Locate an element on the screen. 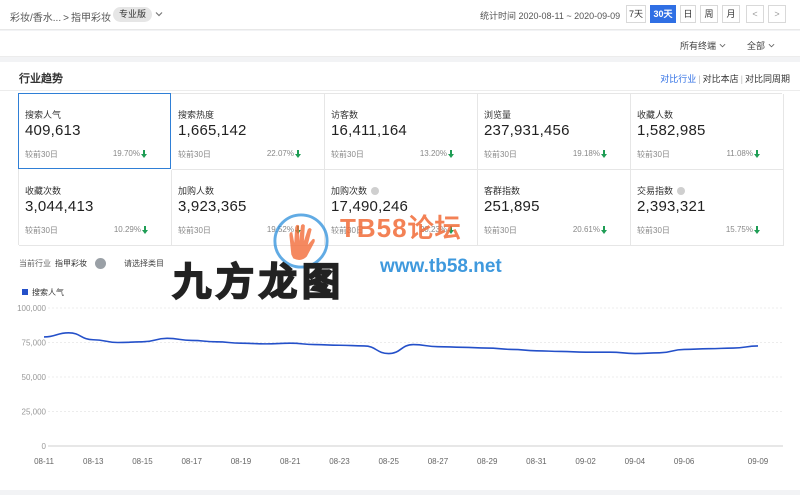 This screenshot has width=800, height=495. x-tick-label: 09-02 is located at coordinates (585, 461).